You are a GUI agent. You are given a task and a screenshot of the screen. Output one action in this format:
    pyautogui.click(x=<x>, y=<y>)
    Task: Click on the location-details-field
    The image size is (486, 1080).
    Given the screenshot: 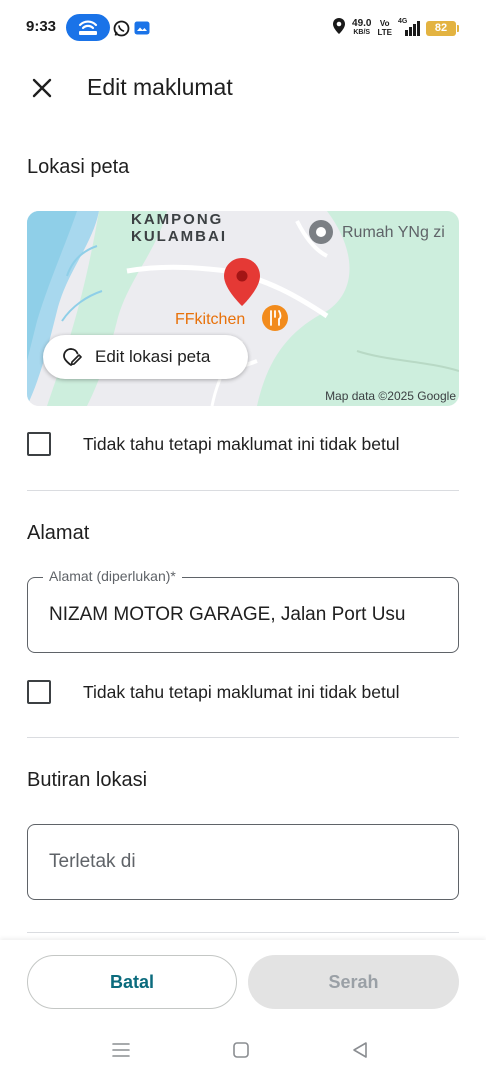 What is the action you would take?
    pyautogui.click(x=243, y=862)
    